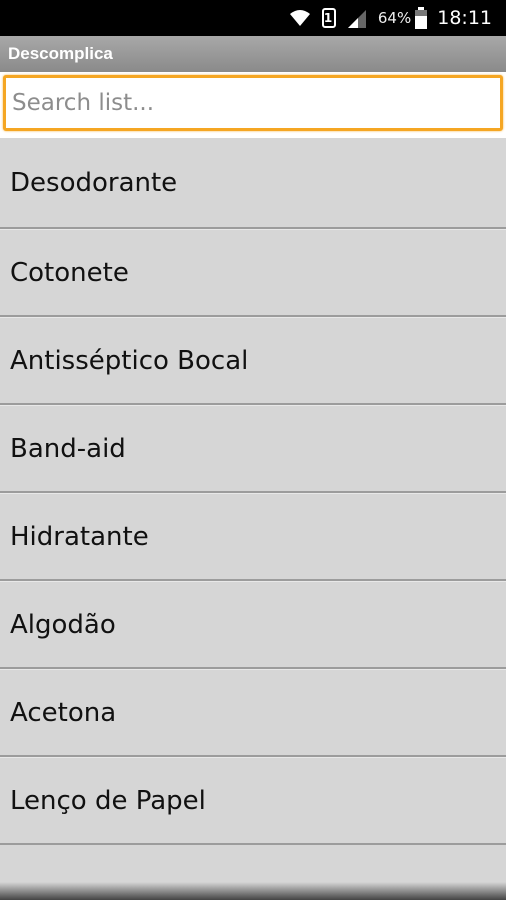 The image size is (506, 900). What do you see at coordinates (253, 183) in the screenshot?
I see `list-item: Desodorante` at bounding box center [253, 183].